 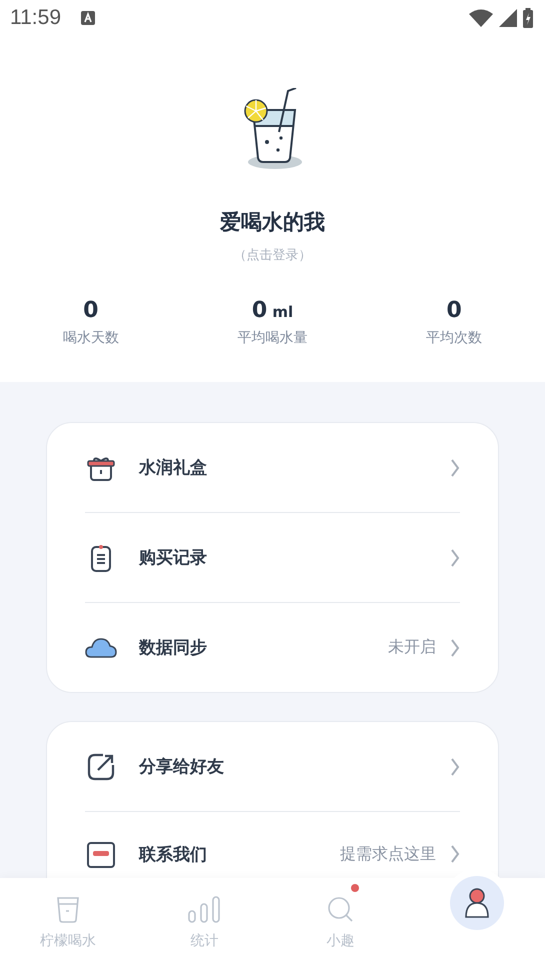 I want to click on glass-icon, so click(x=68, y=910).